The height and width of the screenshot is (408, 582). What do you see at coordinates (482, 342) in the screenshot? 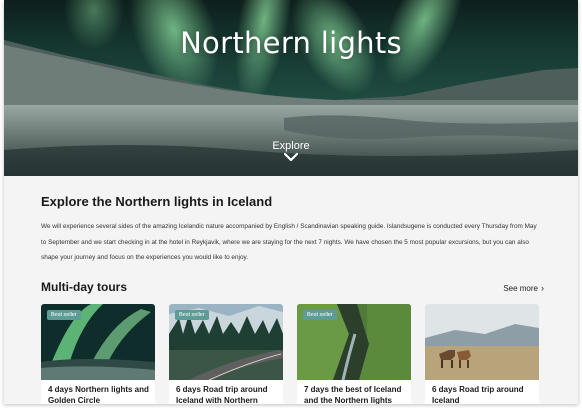
I see `tour-card-image` at bounding box center [482, 342].